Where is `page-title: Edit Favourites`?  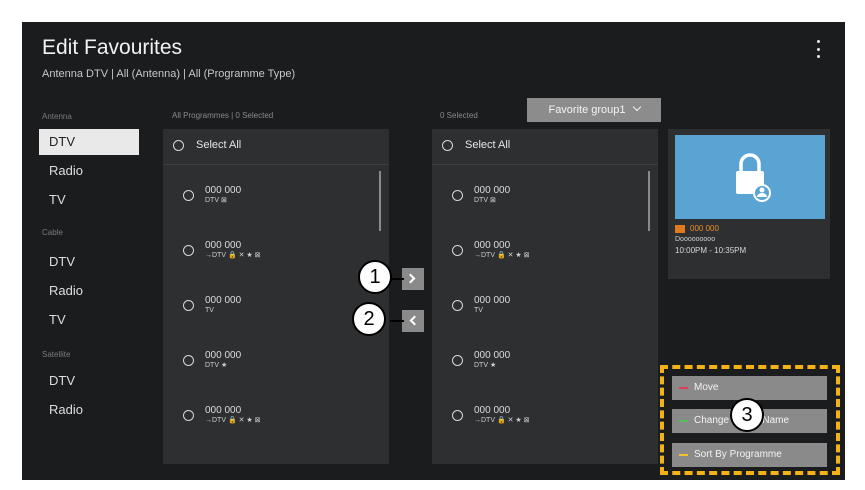
page-title: Edit Favourites is located at coordinates (112, 47).